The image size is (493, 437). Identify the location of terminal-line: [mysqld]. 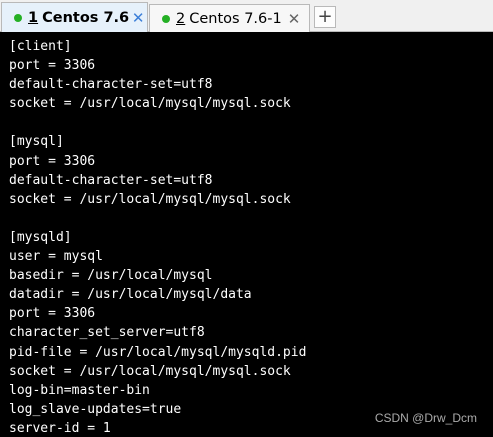
(40, 237).